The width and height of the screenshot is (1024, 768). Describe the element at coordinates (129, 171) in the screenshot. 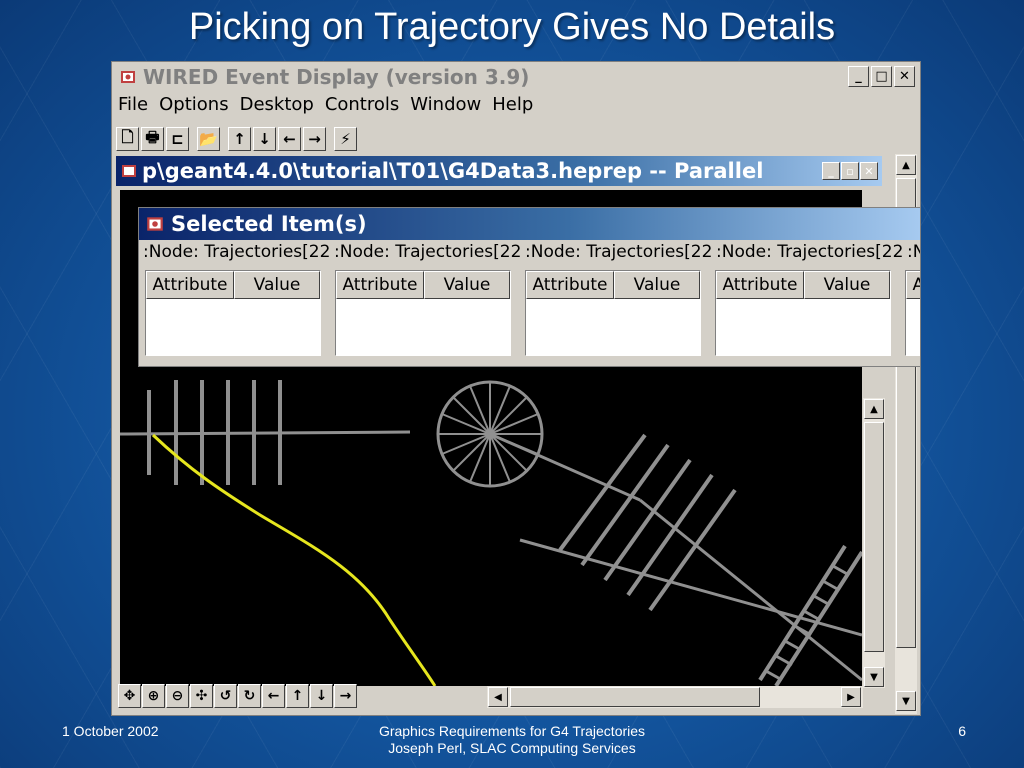

I see `heprep-file-icon` at that location.